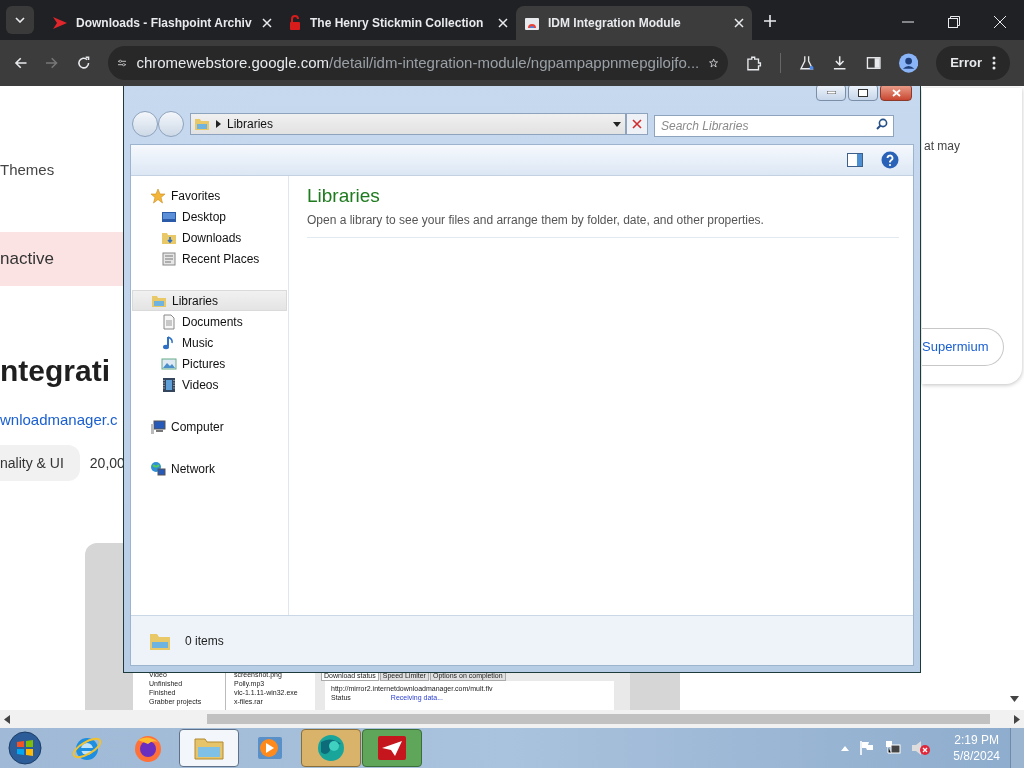  I want to click on nav-item: Pictures, so click(209, 363).